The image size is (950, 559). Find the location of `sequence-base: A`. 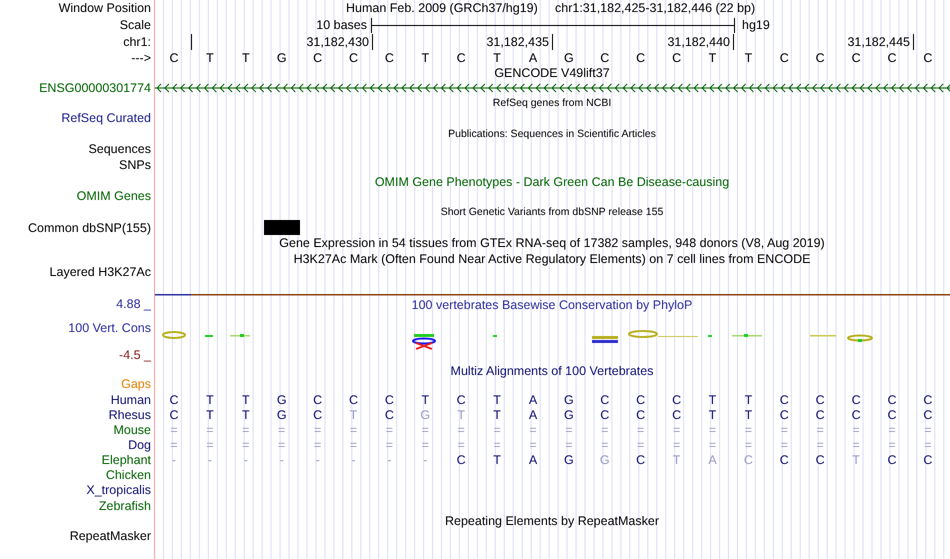

sequence-base: A is located at coordinates (533, 58).